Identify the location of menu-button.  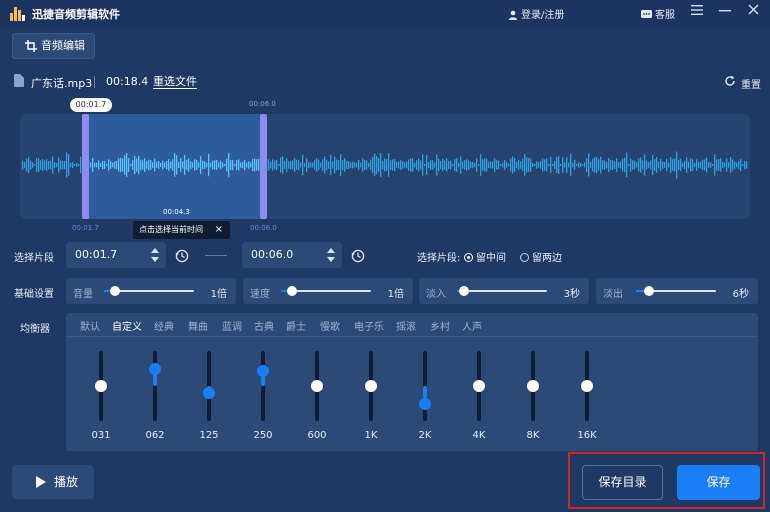
(697, 12).